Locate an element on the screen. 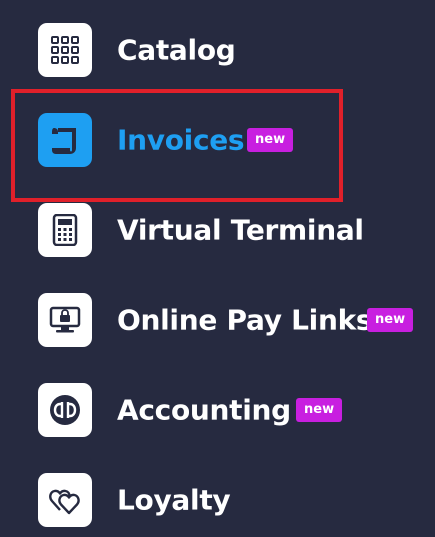 This screenshot has height=537, width=435. sidebar-item-label: Online Pay Links is located at coordinates (245, 320).